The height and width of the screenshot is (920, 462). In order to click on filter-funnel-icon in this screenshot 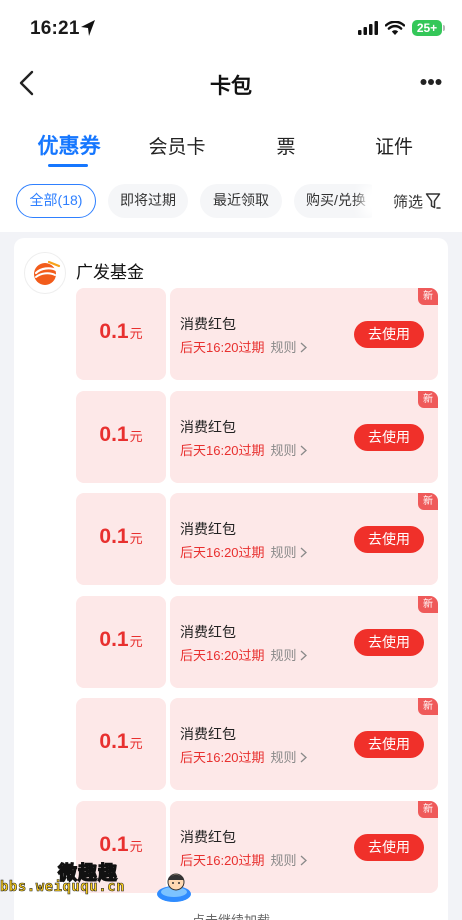, I will do `click(433, 201)`.